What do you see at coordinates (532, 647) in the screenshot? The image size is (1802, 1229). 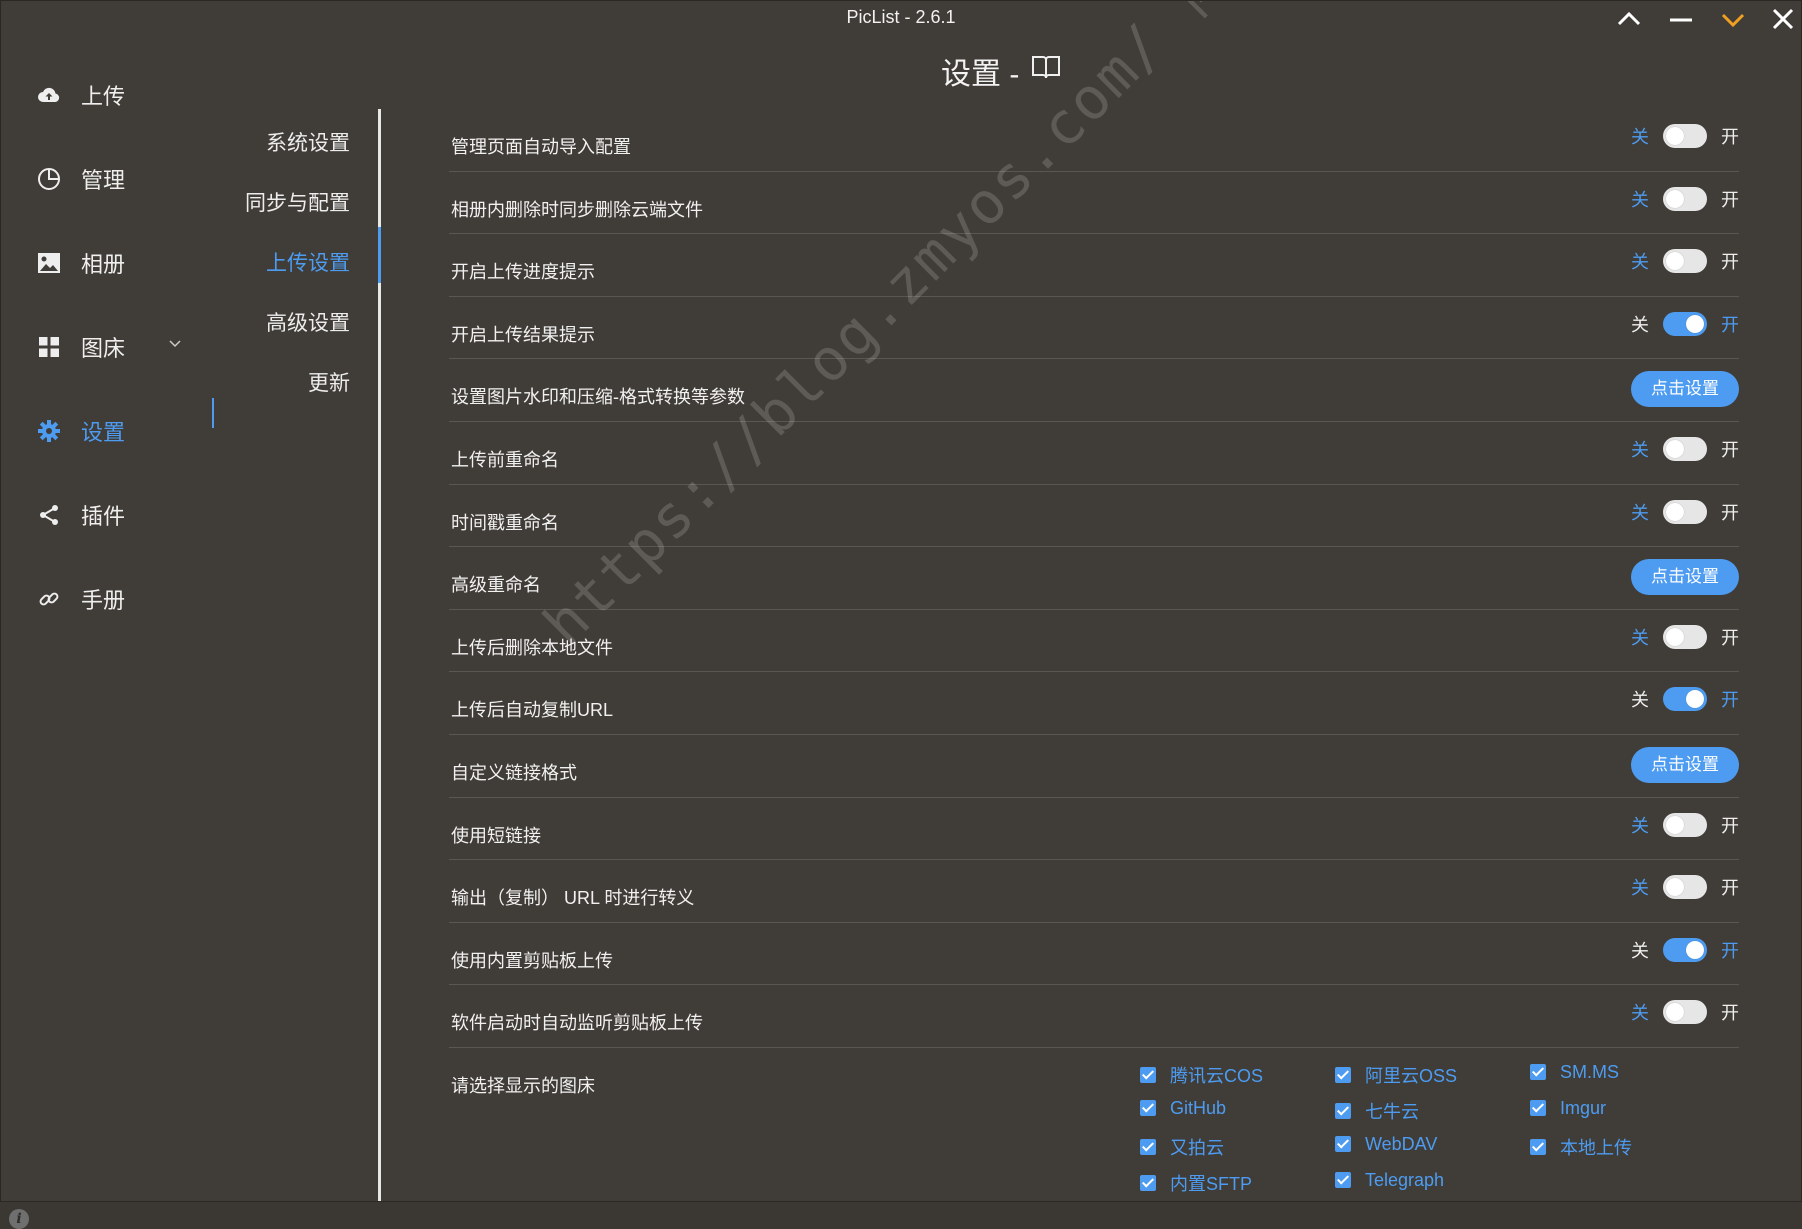 I see `setting-label: 上传后删除本地文件` at bounding box center [532, 647].